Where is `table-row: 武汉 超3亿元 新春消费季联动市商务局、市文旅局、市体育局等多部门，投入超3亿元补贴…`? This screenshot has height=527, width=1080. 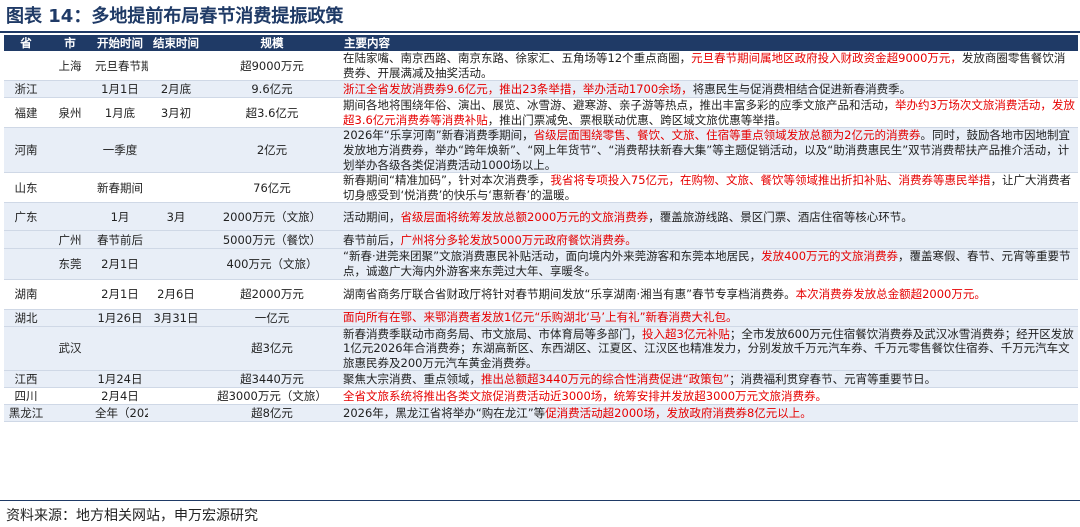
table-row: 武汉 超3亿元 新春消费季联动市商务局、市文旅局、市体育局等多部门，投入超3亿元补贴… is located at coordinates (541, 349).